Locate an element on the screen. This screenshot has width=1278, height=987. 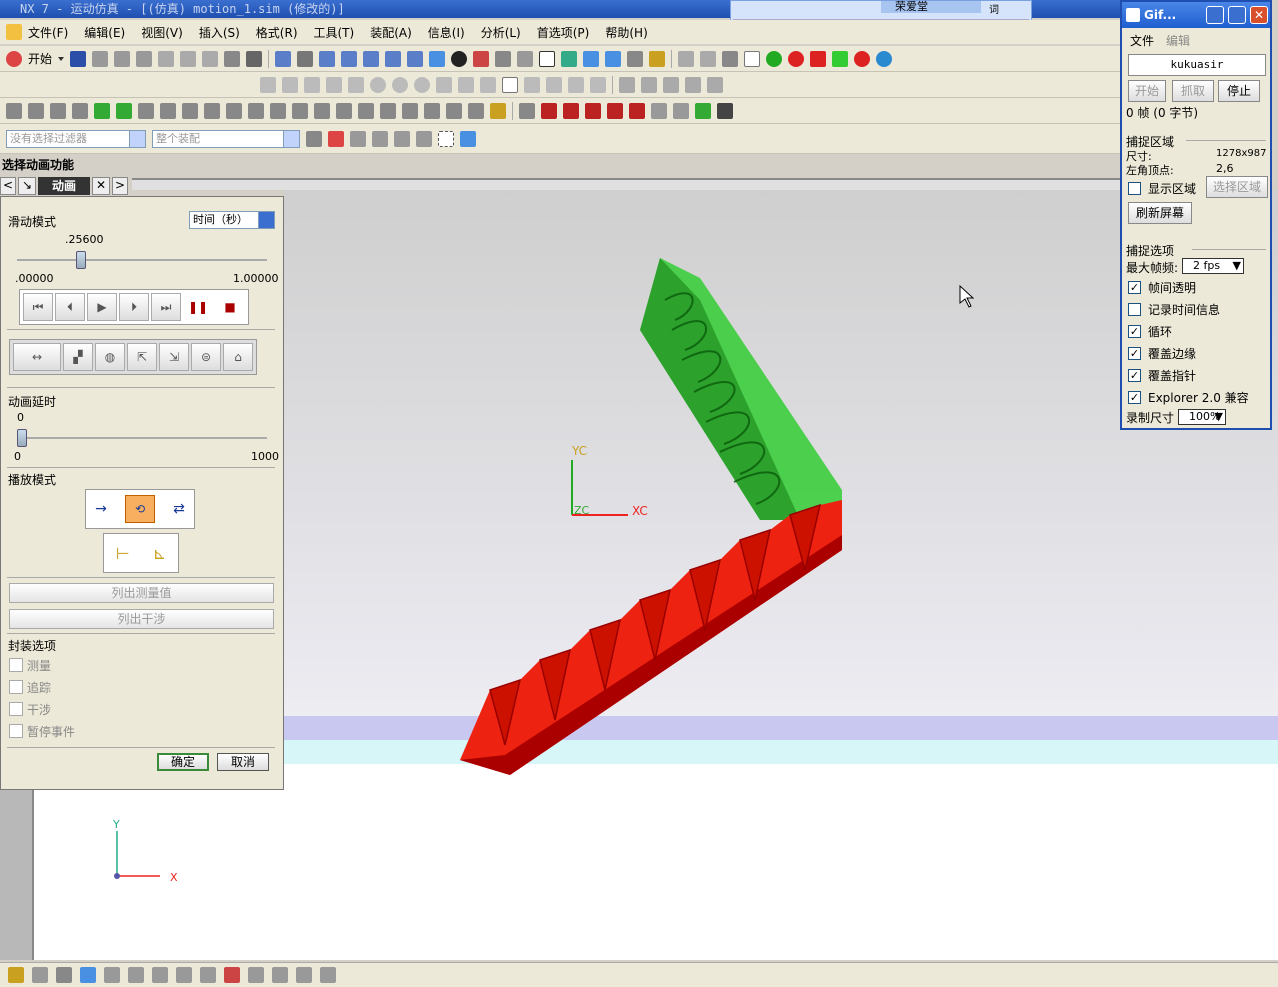
edit-curve-icon is located at coordinates (627, 84).